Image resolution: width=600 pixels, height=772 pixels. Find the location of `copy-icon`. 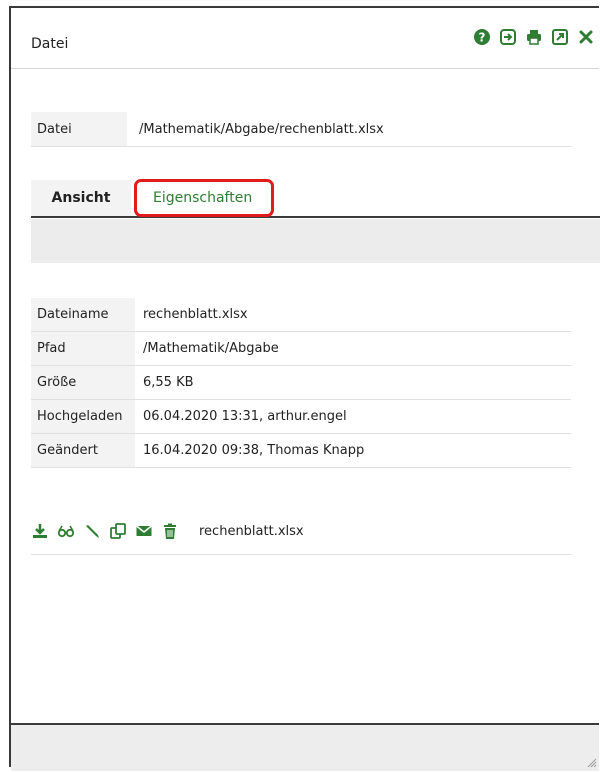

copy-icon is located at coordinates (118, 531).